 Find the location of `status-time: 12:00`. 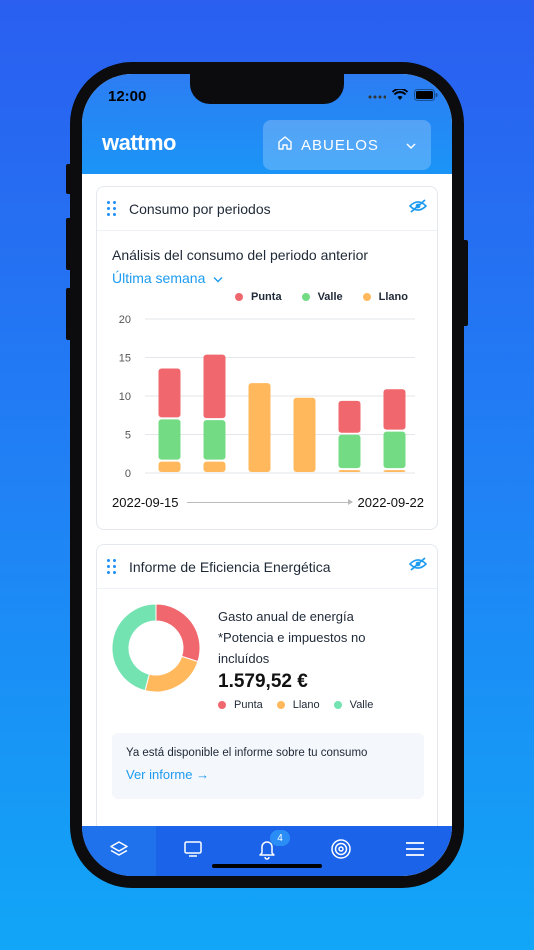

status-time: 12:00 is located at coordinates (127, 96).